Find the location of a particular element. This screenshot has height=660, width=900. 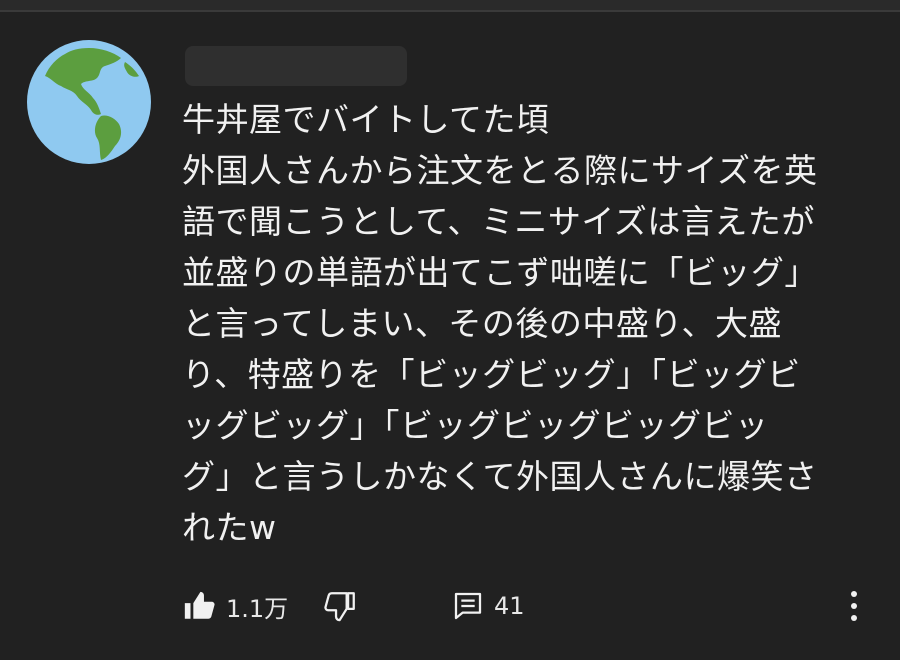

reply-button: 41 is located at coordinates (488, 606).